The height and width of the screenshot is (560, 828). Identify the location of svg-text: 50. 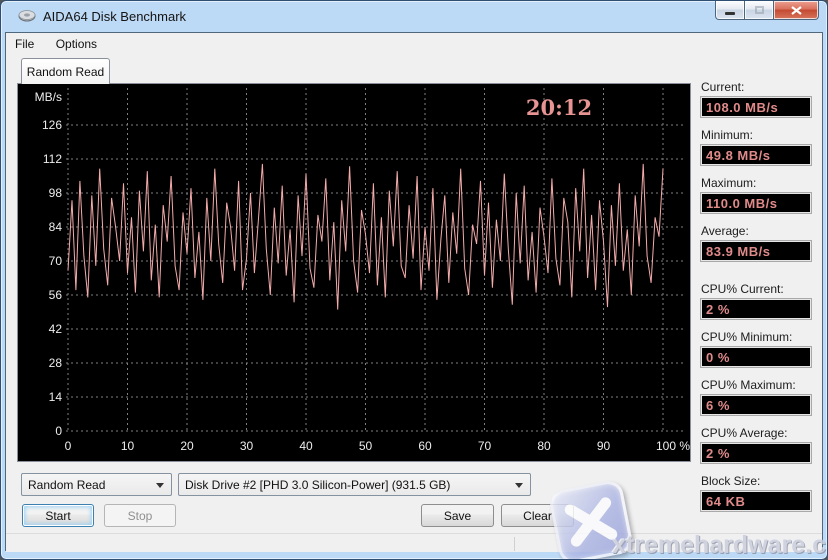
(366, 446).